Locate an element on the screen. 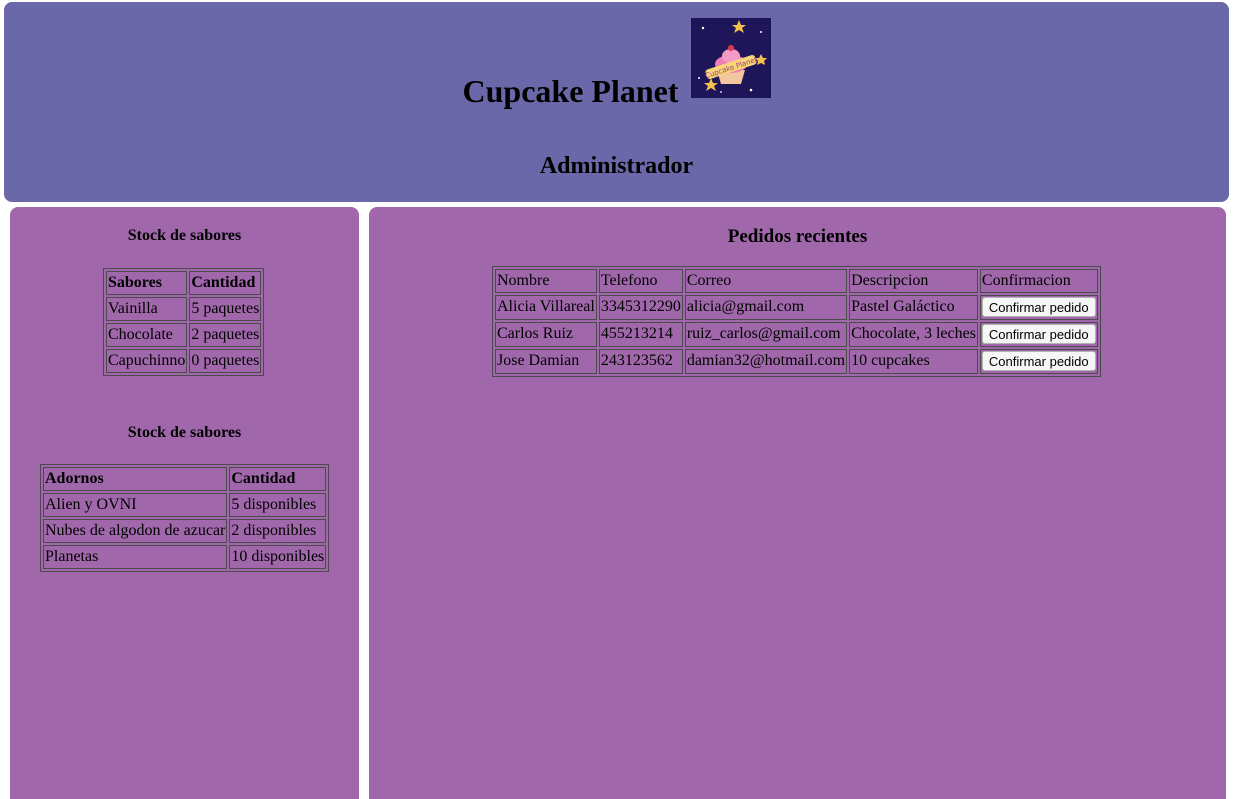  page-subtitle: Administrador is located at coordinates (616, 166).